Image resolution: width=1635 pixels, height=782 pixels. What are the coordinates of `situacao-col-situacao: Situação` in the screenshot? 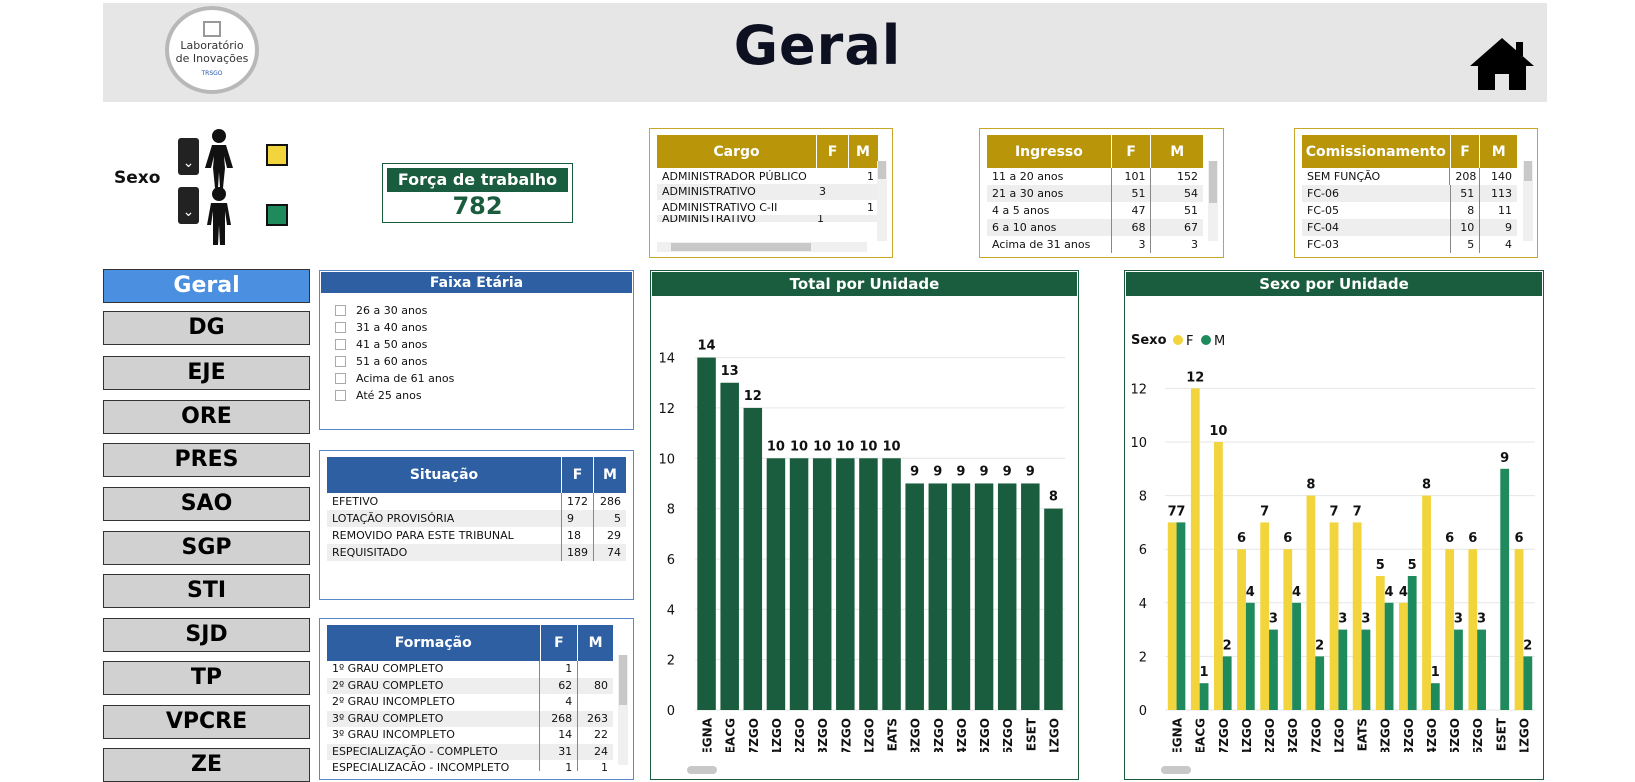 It's located at (444, 475).